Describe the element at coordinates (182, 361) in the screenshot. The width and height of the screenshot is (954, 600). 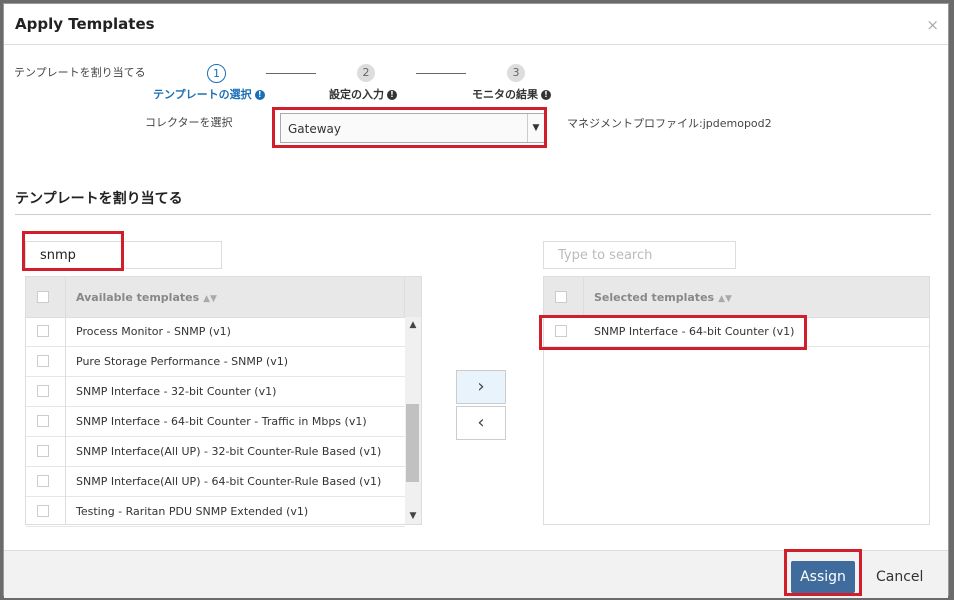
I see `template-name: Pure Storage Performance - SNMP (v1)` at that location.